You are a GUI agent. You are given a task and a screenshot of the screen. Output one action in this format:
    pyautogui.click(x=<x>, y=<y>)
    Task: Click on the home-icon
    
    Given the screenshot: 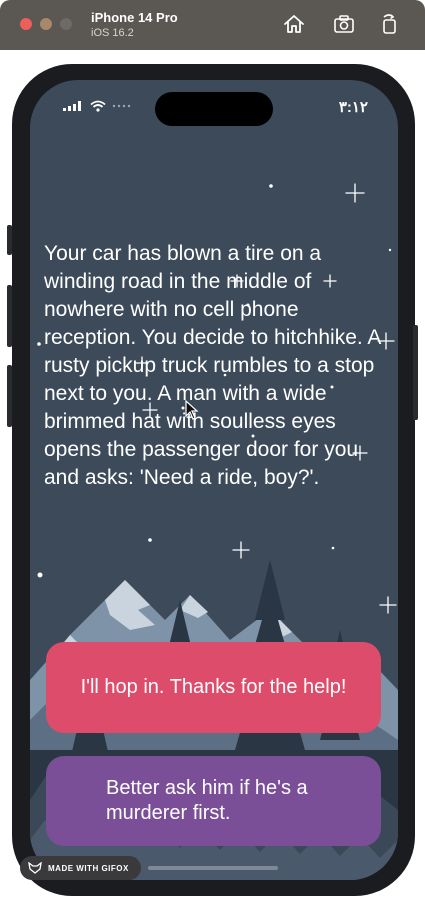 What is the action you would take?
    pyautogui.click(x=294, y=24)
    